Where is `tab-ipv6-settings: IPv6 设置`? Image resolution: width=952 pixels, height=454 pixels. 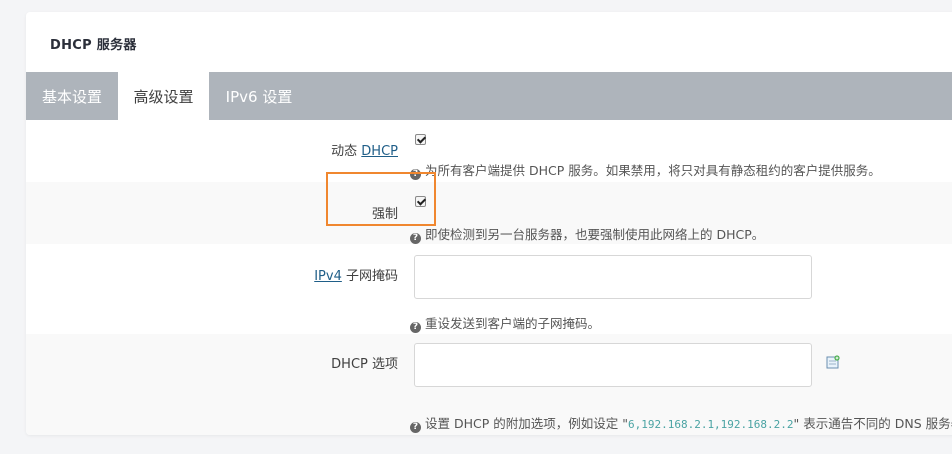
tab-ipv6-settings: IPv6 设置 is located at coordinates (259, 96).